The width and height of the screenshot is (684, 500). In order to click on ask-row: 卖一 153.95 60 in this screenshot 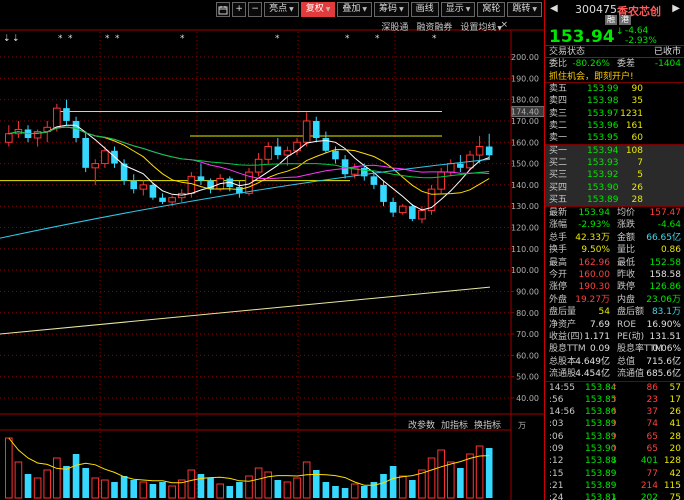, I will do `click(614, 138)`.